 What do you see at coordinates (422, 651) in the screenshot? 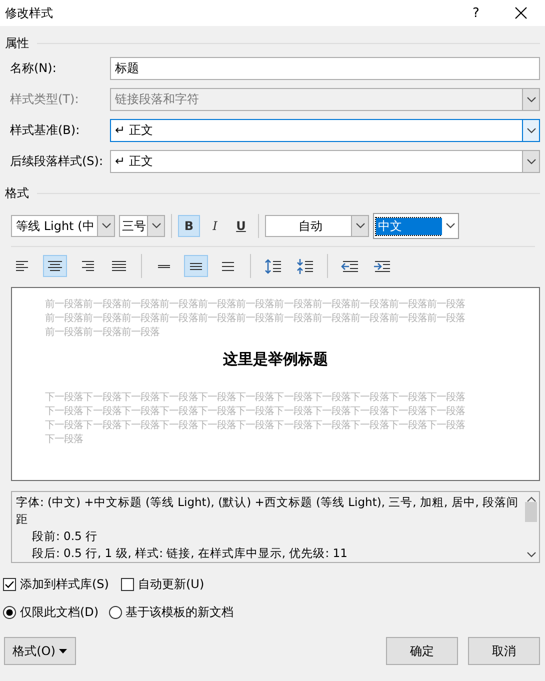
I see `ok-button: 确定` at bounding box center [422, 651].